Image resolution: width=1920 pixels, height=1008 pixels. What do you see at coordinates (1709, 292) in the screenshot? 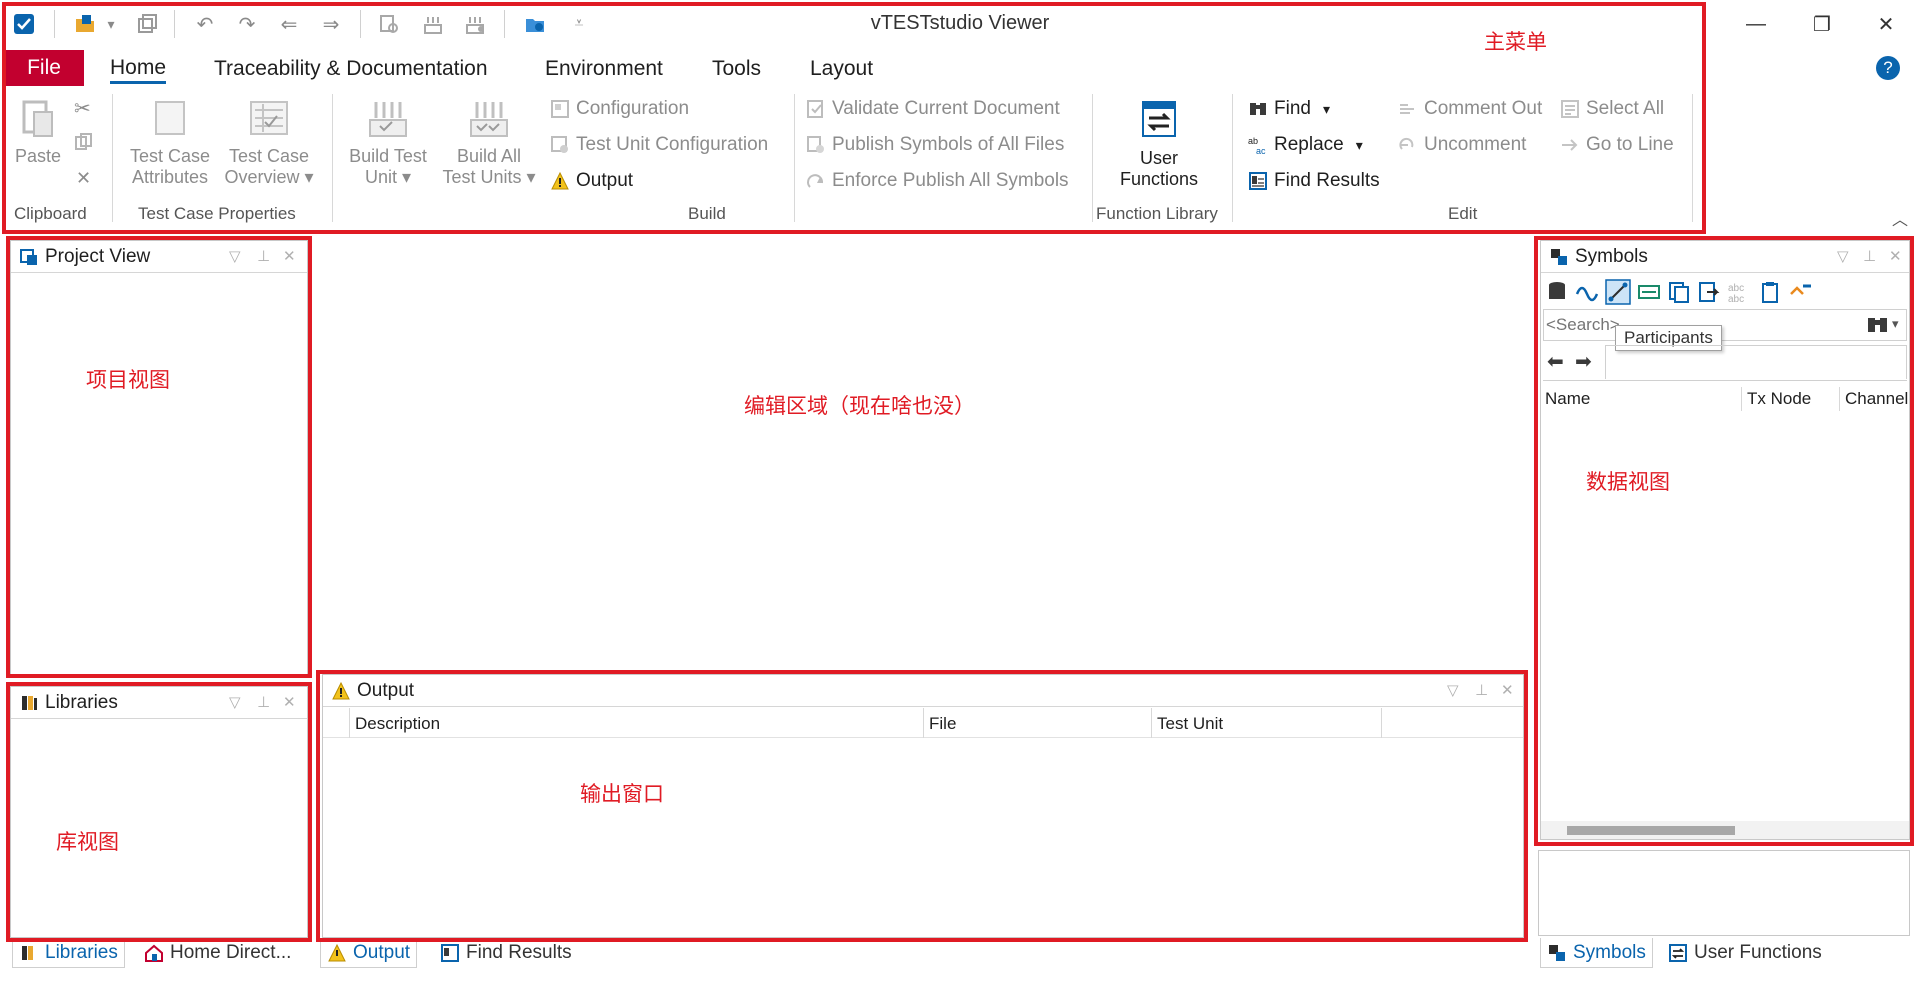
I see `insert-symbol-icon` at bounding box center [1709, 292].